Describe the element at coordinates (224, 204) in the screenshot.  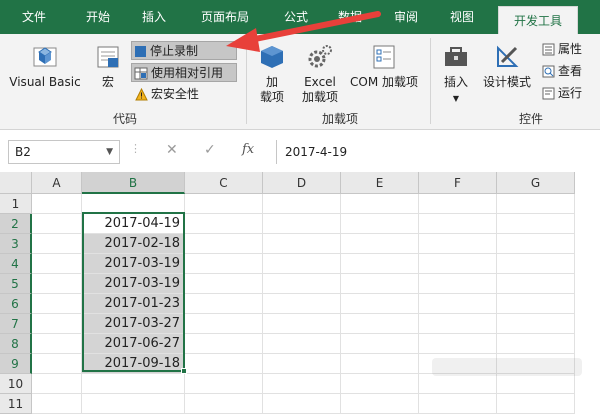
I see `cell-c1` at that location.